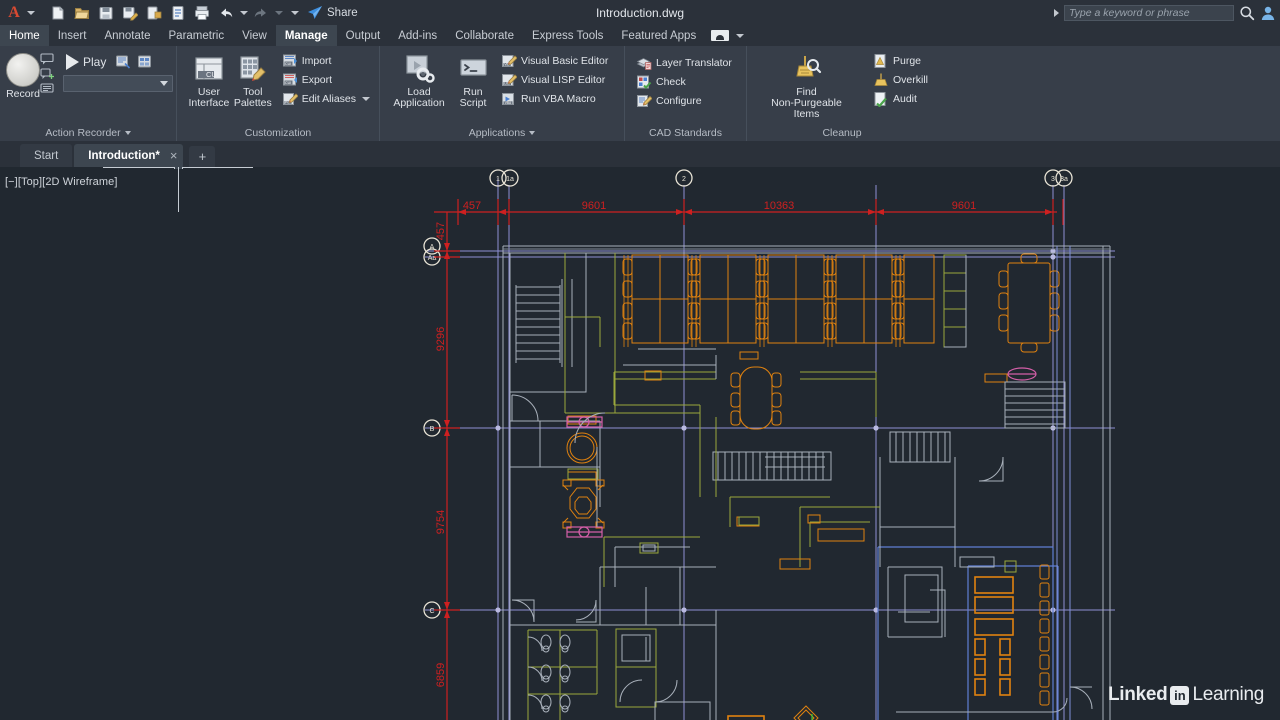  What do you see at coordinates (907, 61) in the screenshot?
I see `purge-label: Purge` at bounding box center [907, 61].